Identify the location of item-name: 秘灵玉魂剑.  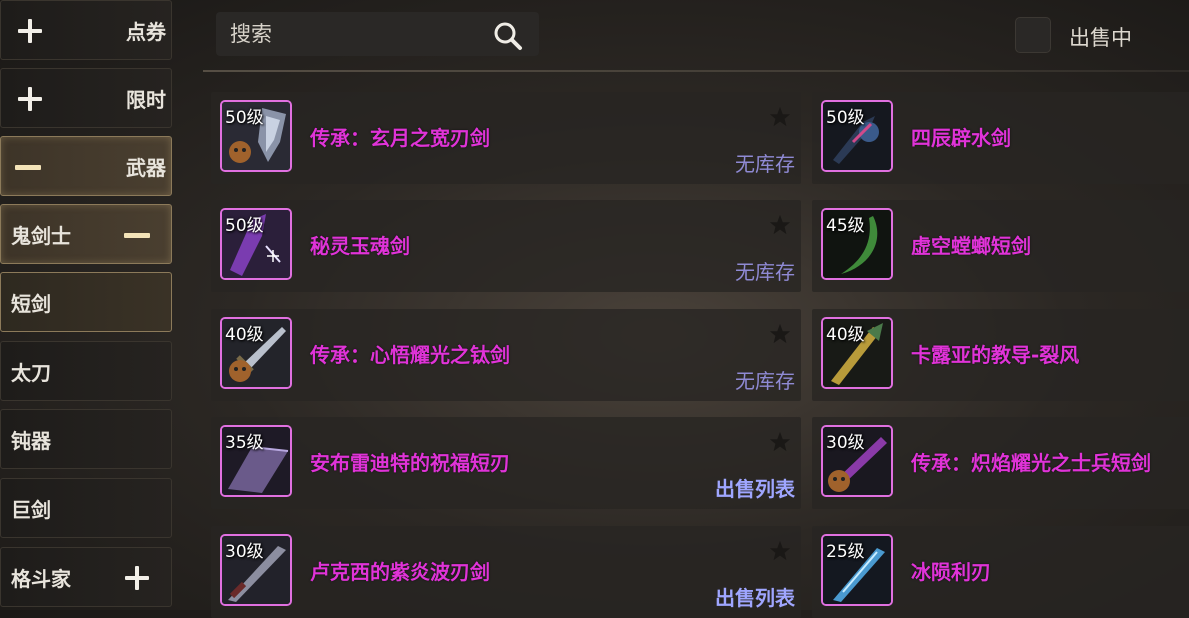
(360, 246).